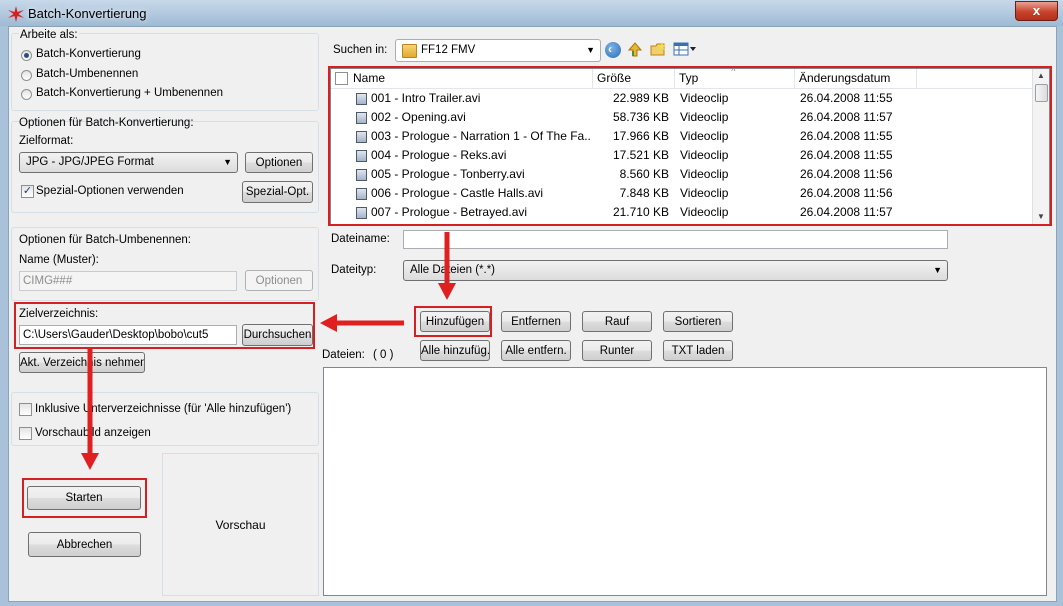 This screenshot has width=1063, height=606. Describe the element at coordinates (268, 351) in the screenshot. I see `annotation-arrows` at that location.